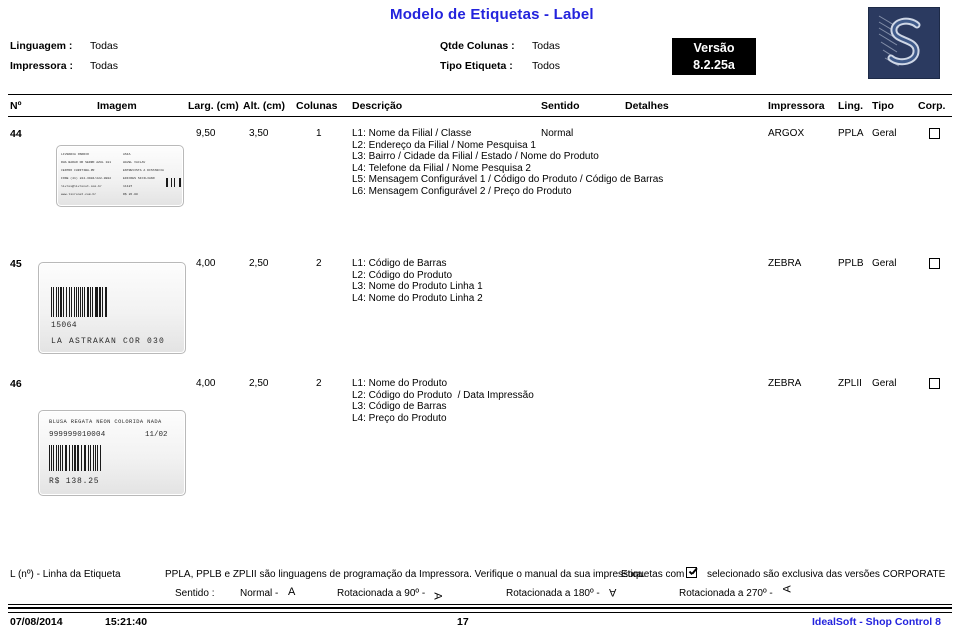  What do you see at coordinates (104, 66) in the screenshot?
I see `param-impressora-value: Todas` at bounding box center [104, 66].